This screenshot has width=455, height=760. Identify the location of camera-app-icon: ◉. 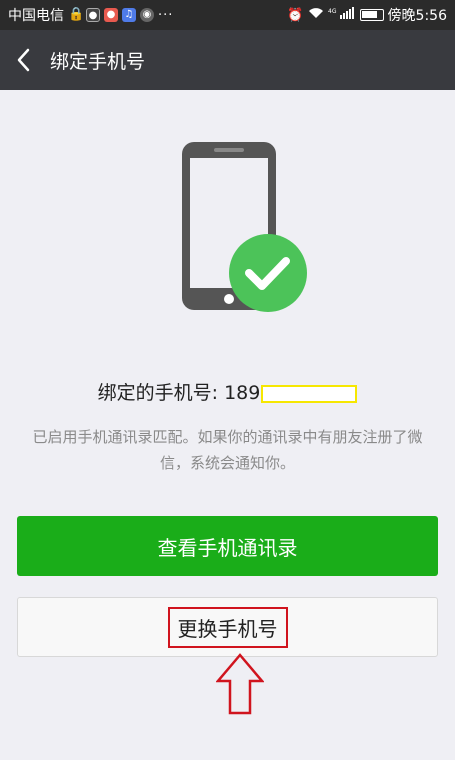
(147, 15).